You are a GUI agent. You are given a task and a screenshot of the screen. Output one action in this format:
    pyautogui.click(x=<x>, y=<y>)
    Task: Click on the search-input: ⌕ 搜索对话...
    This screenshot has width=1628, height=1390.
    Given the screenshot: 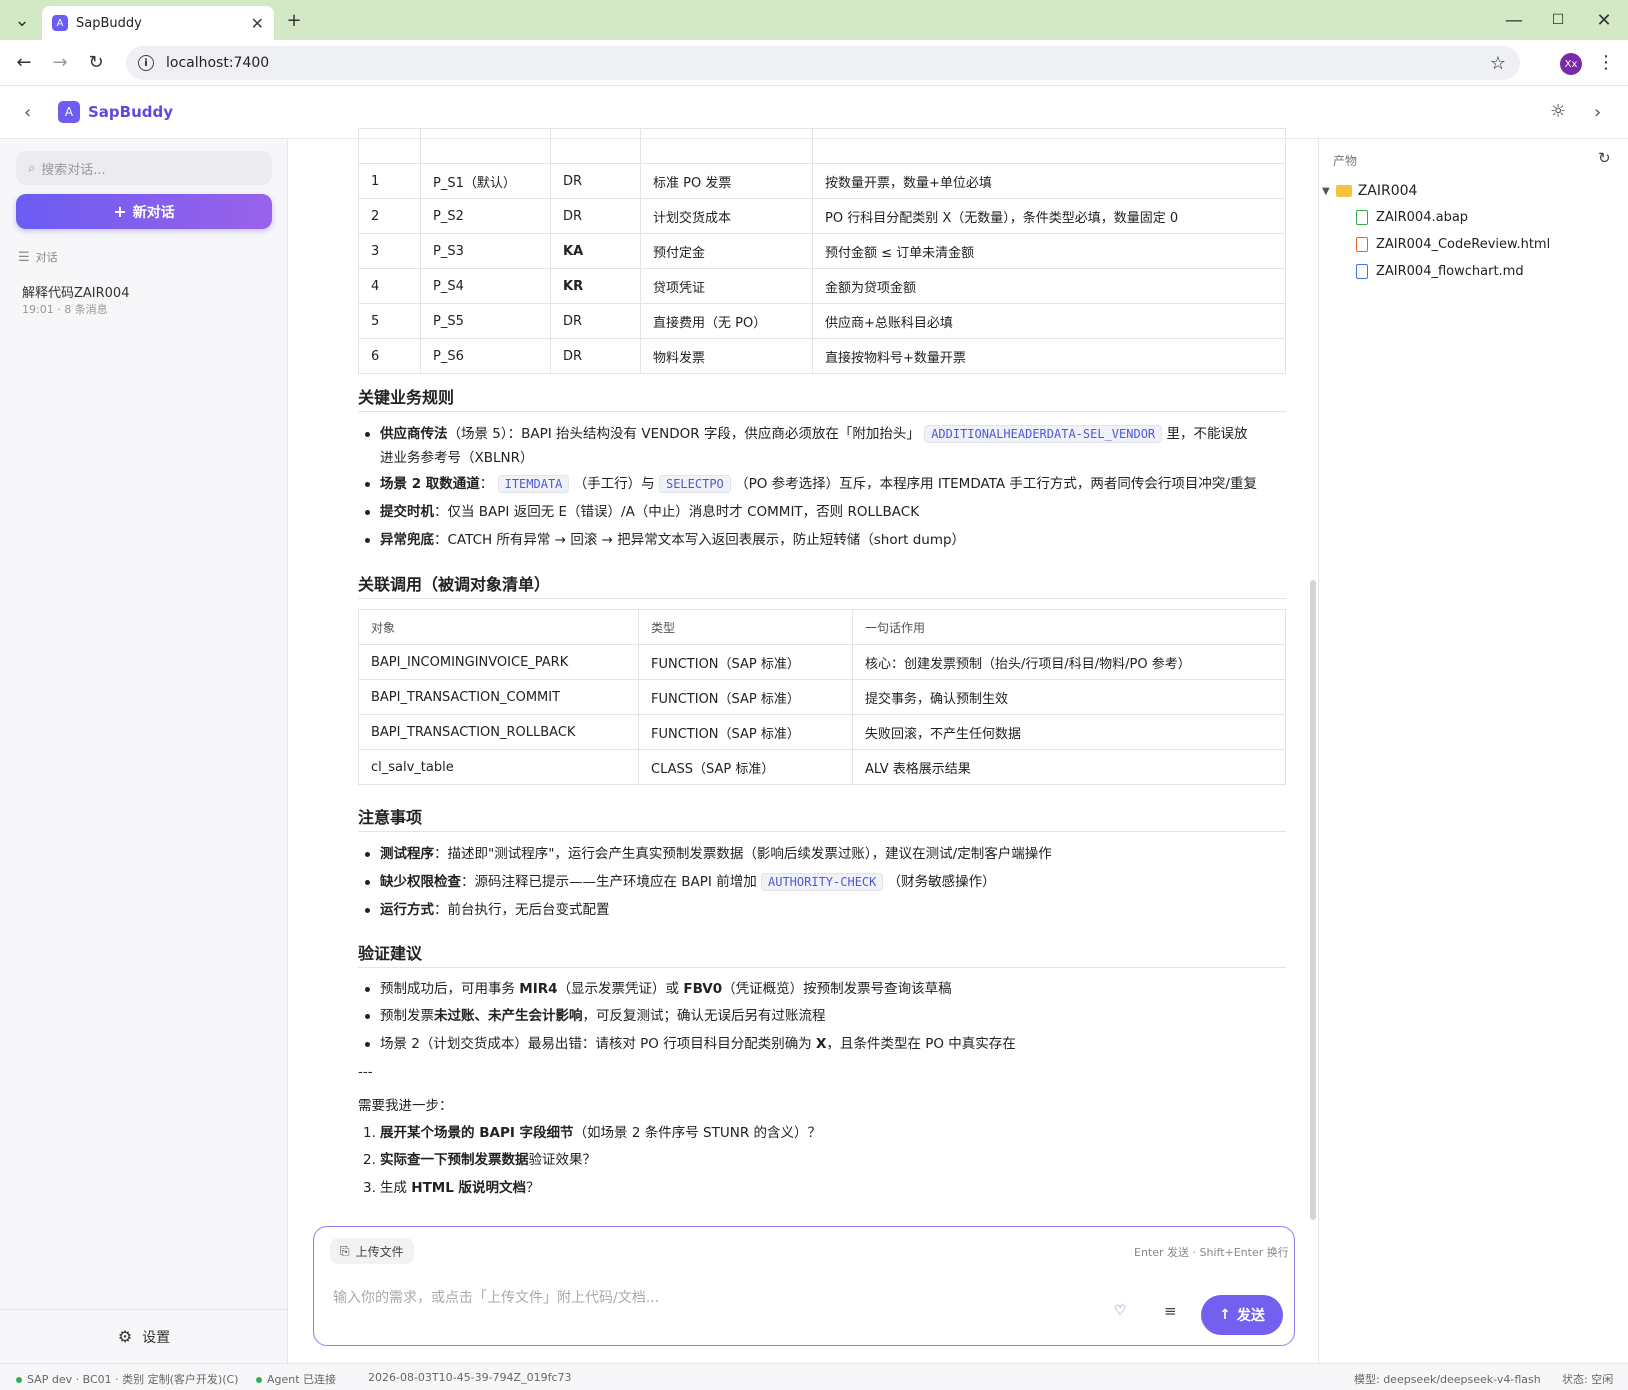 What is the action you would take?
    pyautogui.click(x=144, y=168)
    